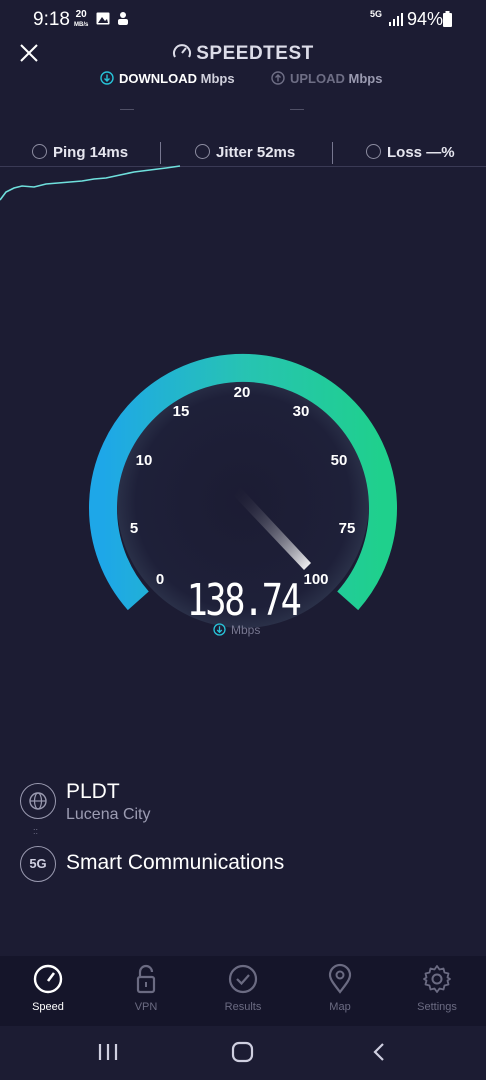 This screenshot has height=1080, width=486. Describe the element at coordinates (242, 392) in the screenshot. I see `gauge-tick: 20` at that location.